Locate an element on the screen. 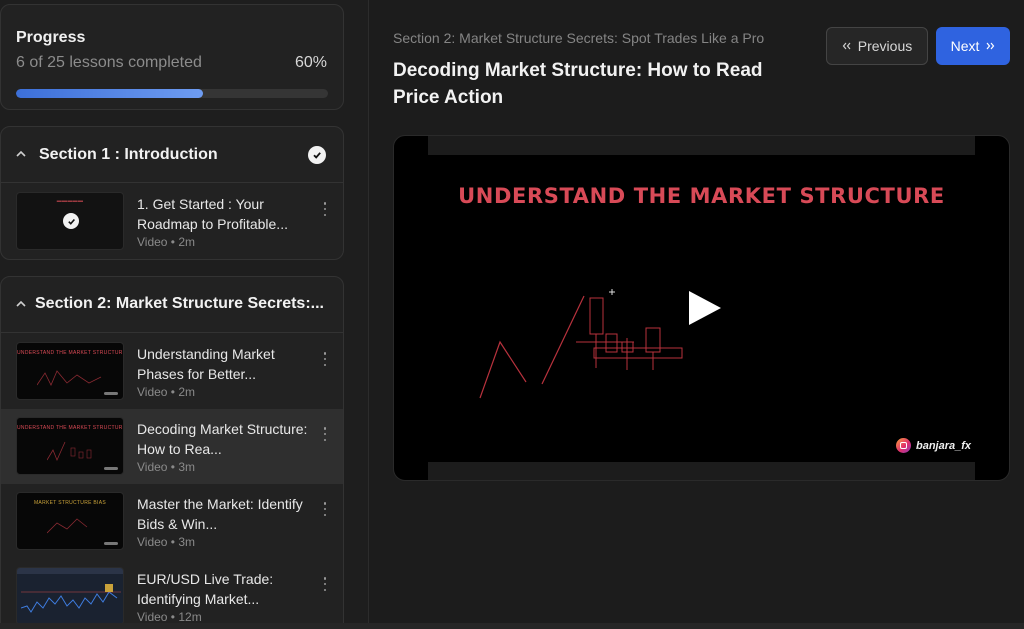 This screenshot has width=1024, height=629. lesson-meta: Video • 12m is located at coordinates (169, 617).